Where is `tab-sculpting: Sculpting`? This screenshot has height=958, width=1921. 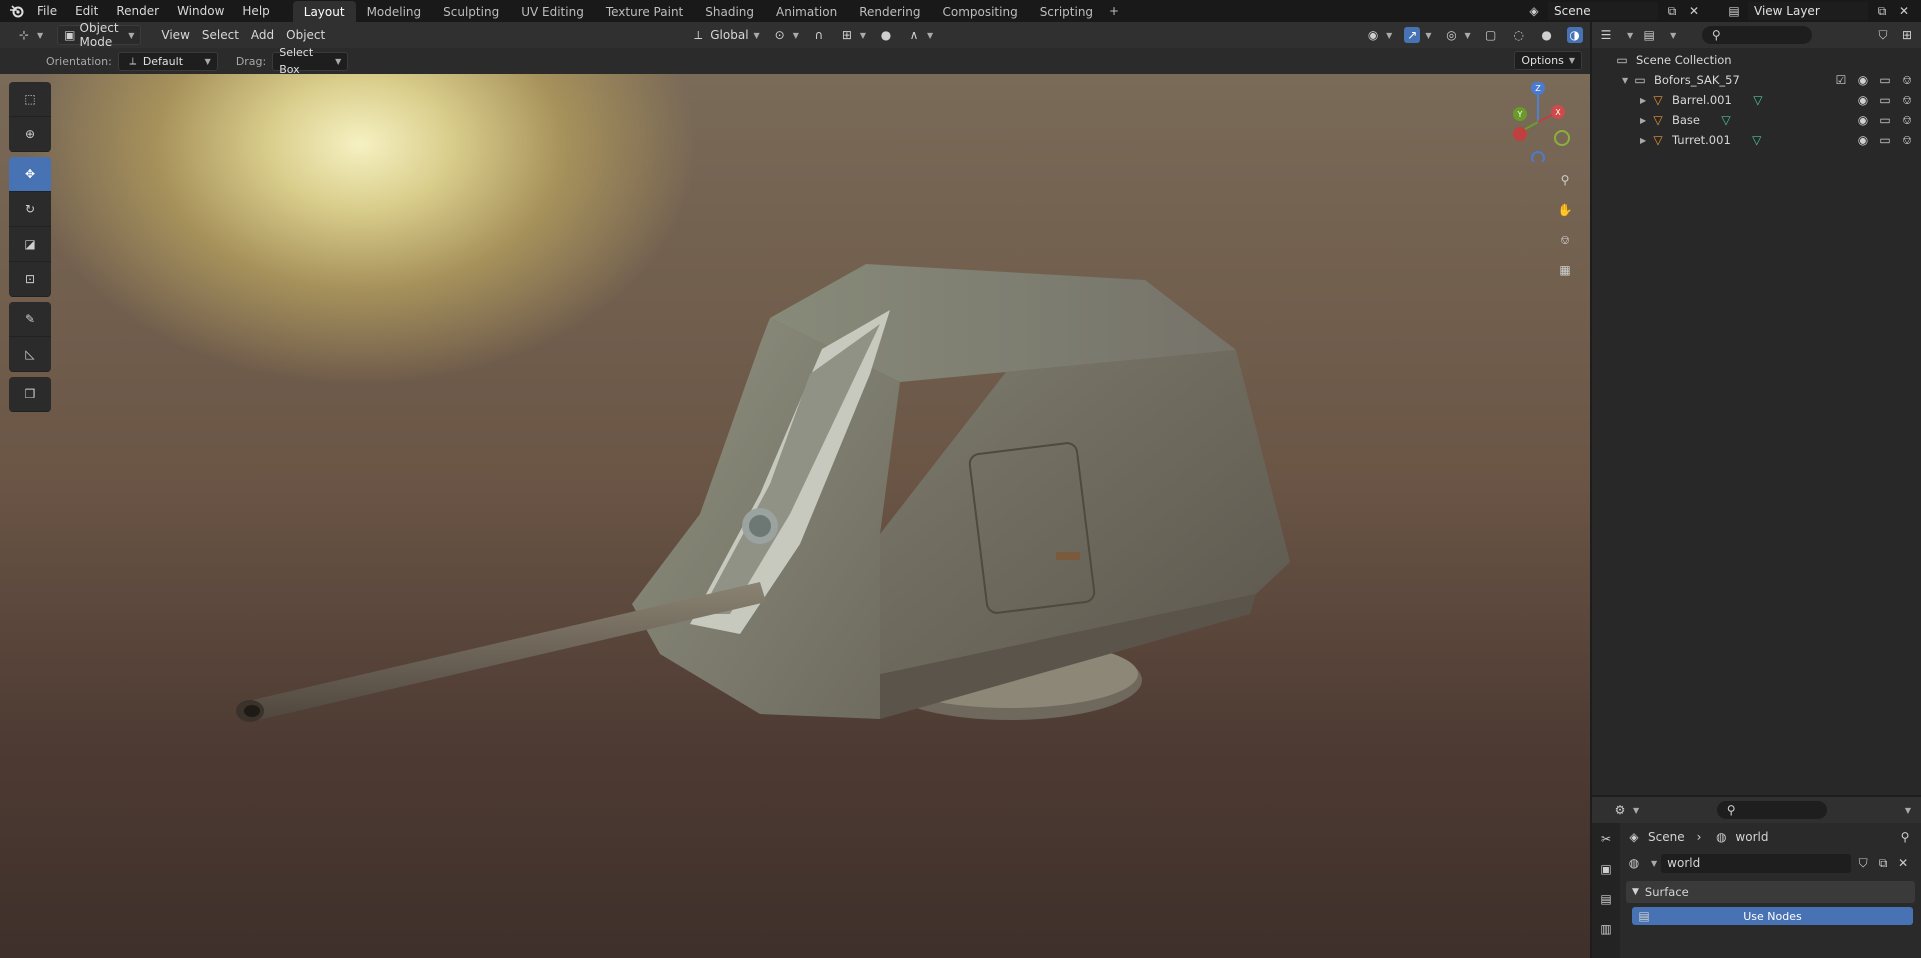
tab-sculpting: Sculpting is located at coordinates (471, 11).